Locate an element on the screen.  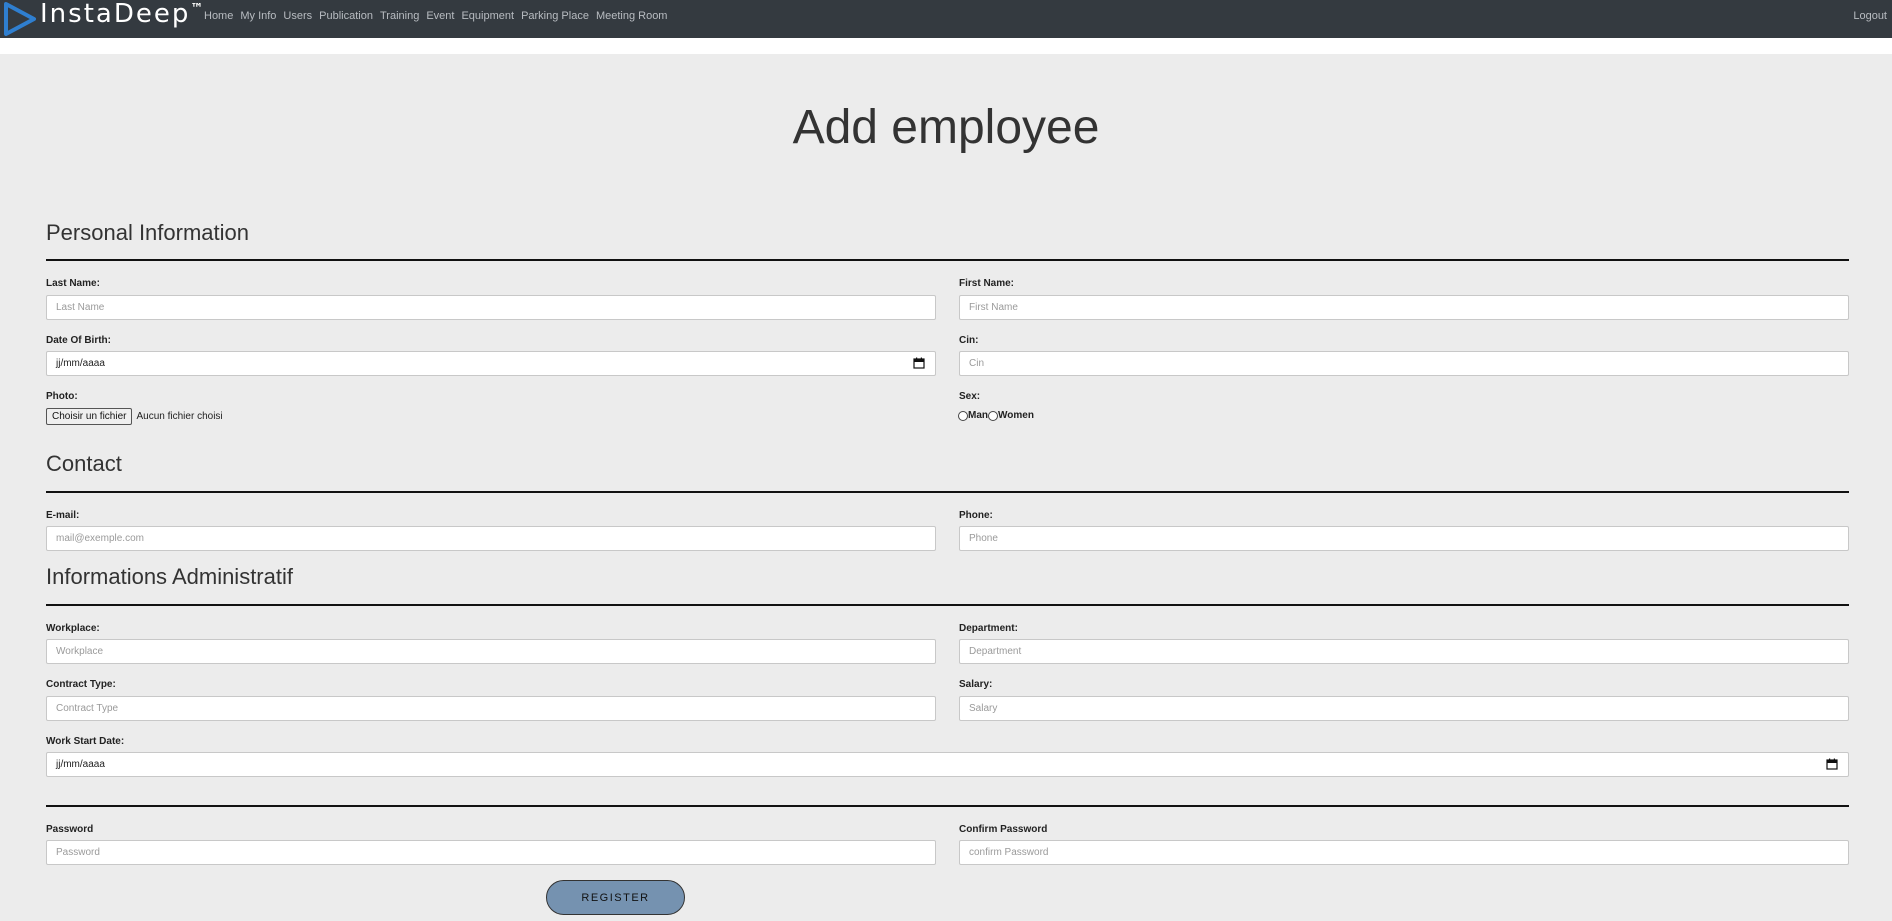
section-title-contact: Contact is located at coordinates (84, 463).